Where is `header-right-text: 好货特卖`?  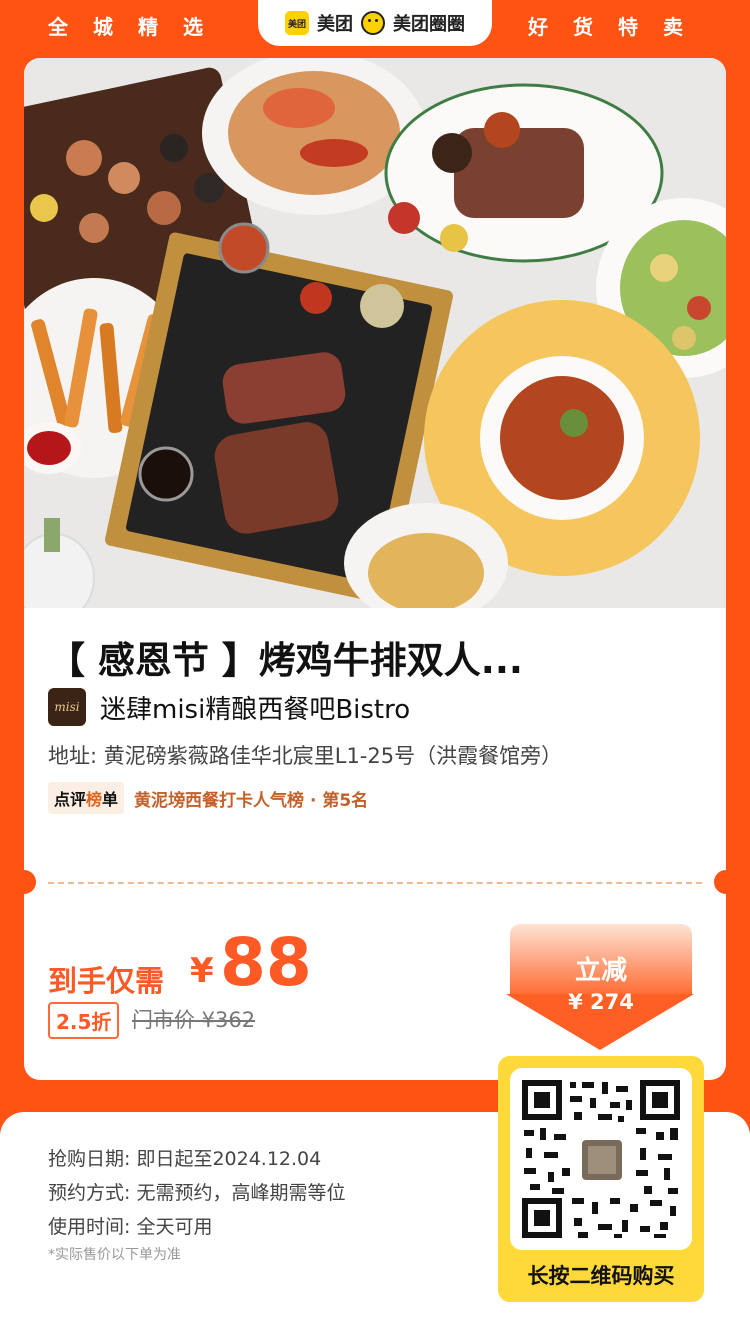 header-right-text: 好货特卖 is located at coordinates (618, 26).